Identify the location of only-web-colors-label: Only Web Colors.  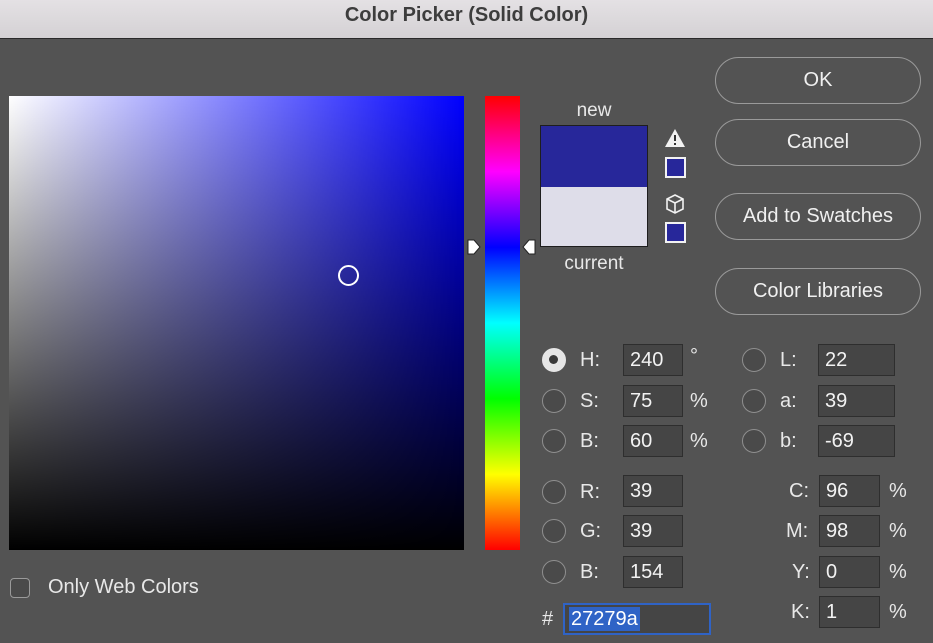
(123, 587).